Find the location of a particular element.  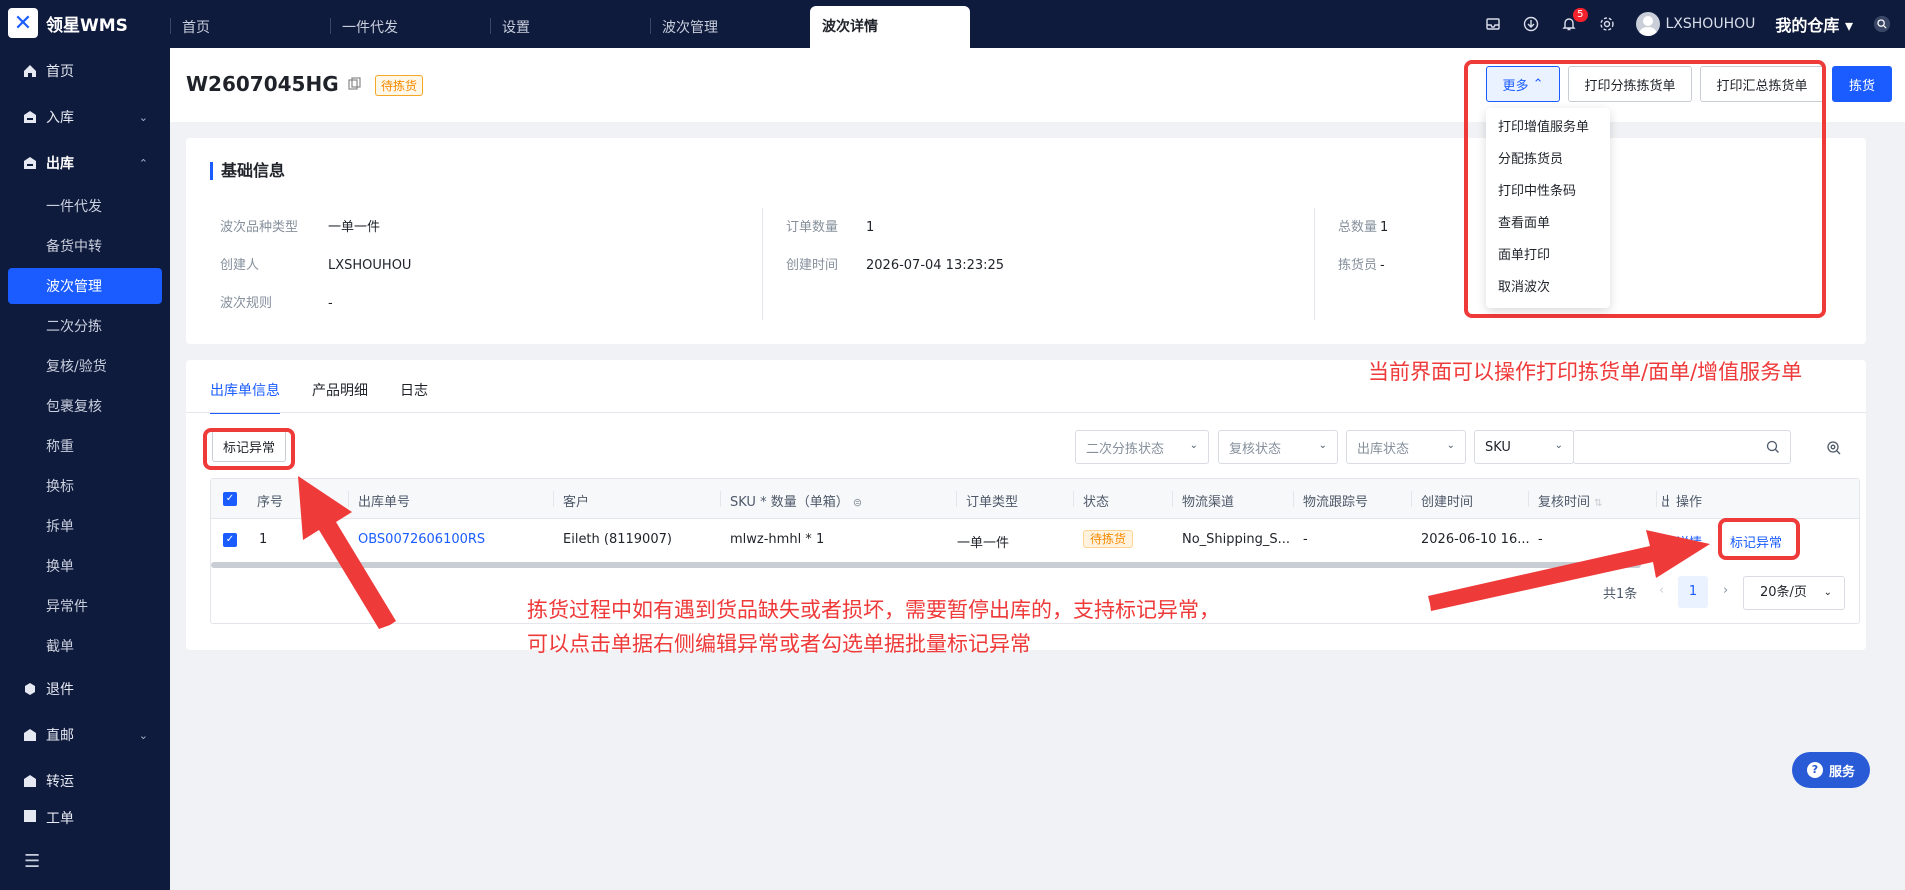

help-icon: ? is located at coordinates (1814, 770).